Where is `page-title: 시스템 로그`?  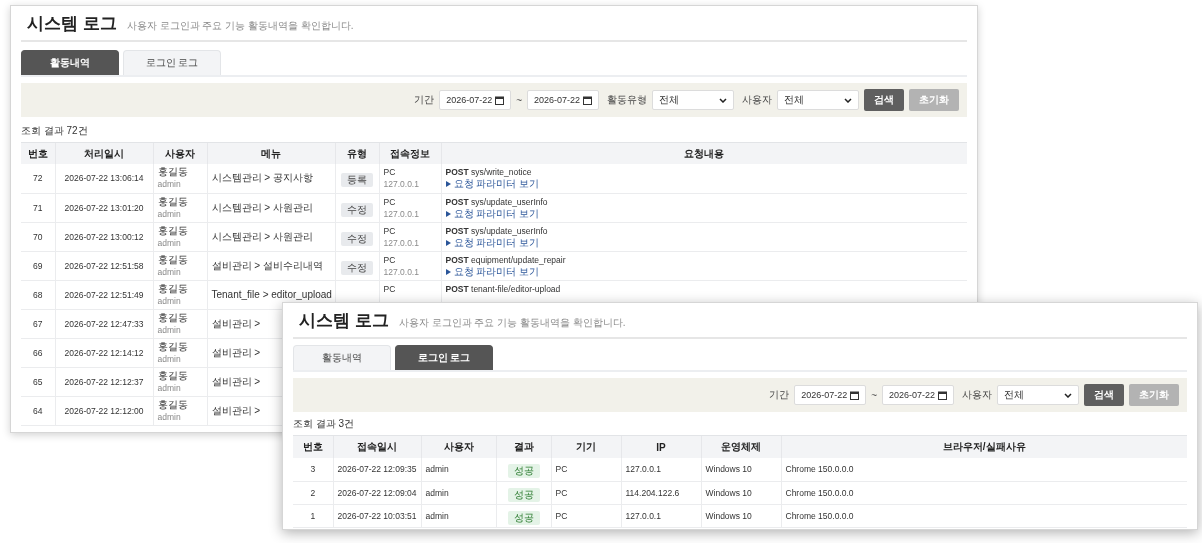
page-title: 시스템 로그 is located at coordinates (72, 24).